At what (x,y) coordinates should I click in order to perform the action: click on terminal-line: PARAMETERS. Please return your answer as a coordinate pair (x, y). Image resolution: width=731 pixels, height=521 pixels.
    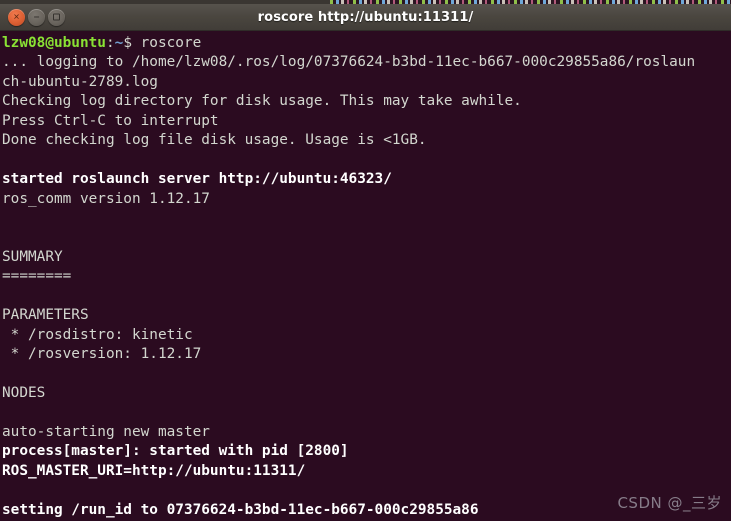
    Looking at the image, I should click on (45, 315).